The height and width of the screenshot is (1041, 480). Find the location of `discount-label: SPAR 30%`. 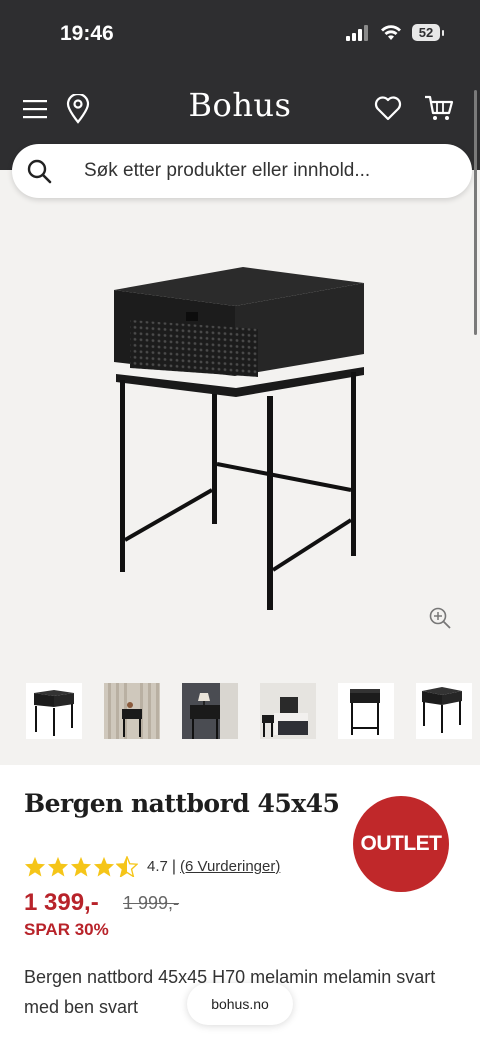

discount-label: SPAR 30% is located at coordinates (66, 929).